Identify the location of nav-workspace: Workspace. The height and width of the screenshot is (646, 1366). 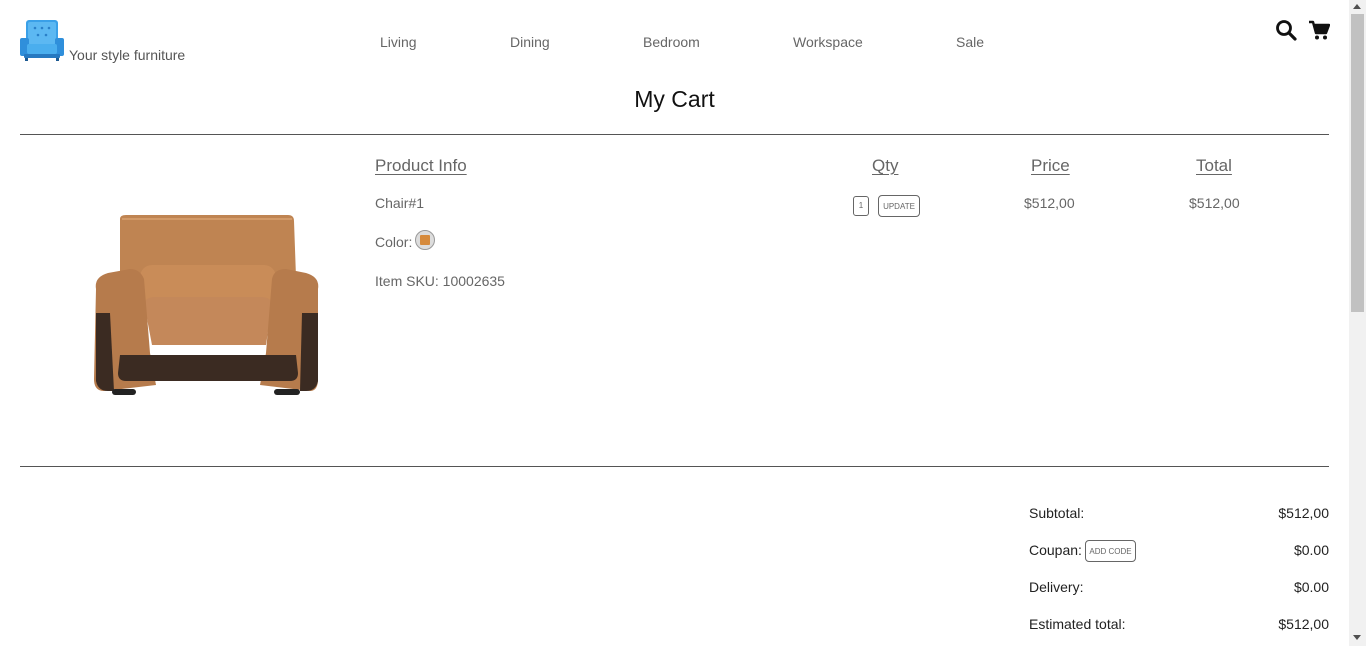
(828, 42).